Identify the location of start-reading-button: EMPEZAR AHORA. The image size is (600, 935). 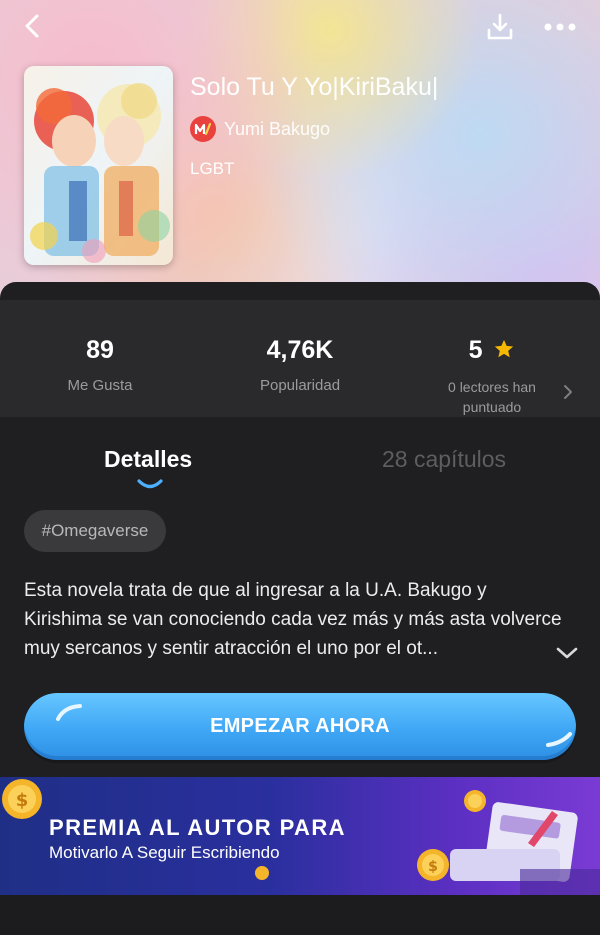
(300, 726).